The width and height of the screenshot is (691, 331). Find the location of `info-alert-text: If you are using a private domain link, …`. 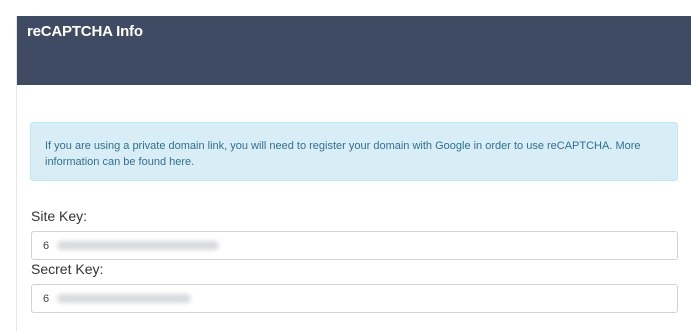

info-alert-text: If you are using a private domain link, … is located at coordinates (343, 154).